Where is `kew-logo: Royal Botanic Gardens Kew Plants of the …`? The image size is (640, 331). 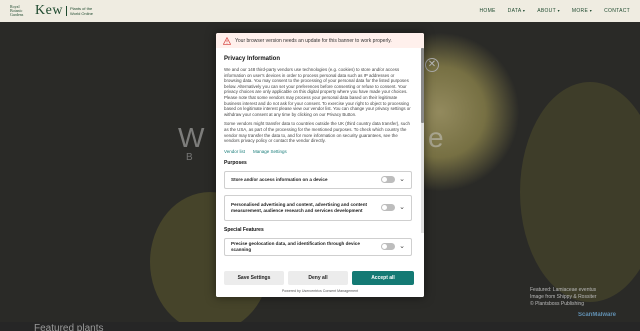
kew-logo: Royal Botanic Gardens Kew Plants of the … is located at coordinates (54, 11).